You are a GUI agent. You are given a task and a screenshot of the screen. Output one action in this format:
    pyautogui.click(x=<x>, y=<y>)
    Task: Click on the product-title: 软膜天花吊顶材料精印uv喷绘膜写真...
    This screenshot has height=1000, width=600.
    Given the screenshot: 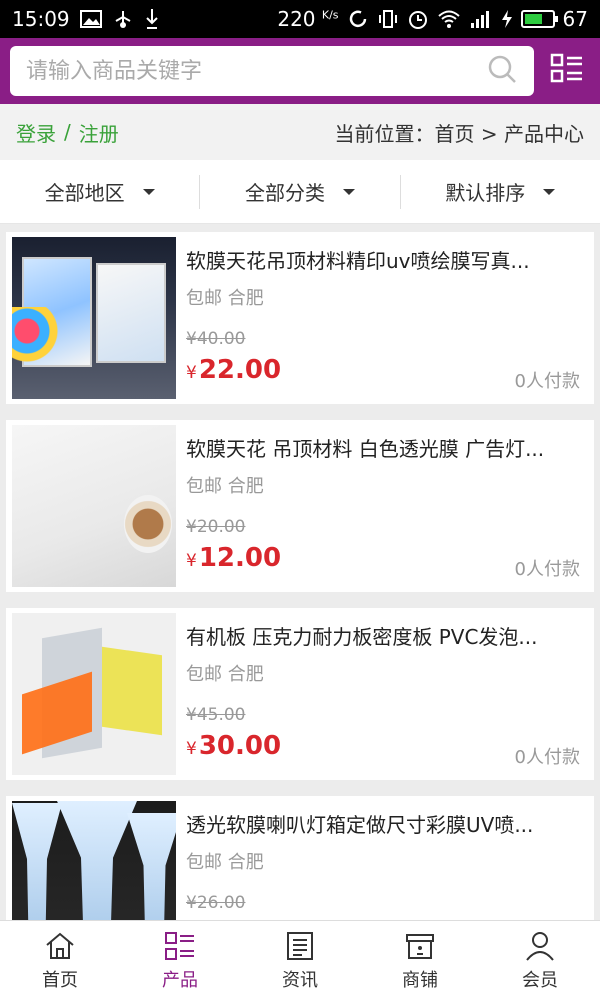 What is the action you would take?
    pyautogui.click(x=382, y=259)
    